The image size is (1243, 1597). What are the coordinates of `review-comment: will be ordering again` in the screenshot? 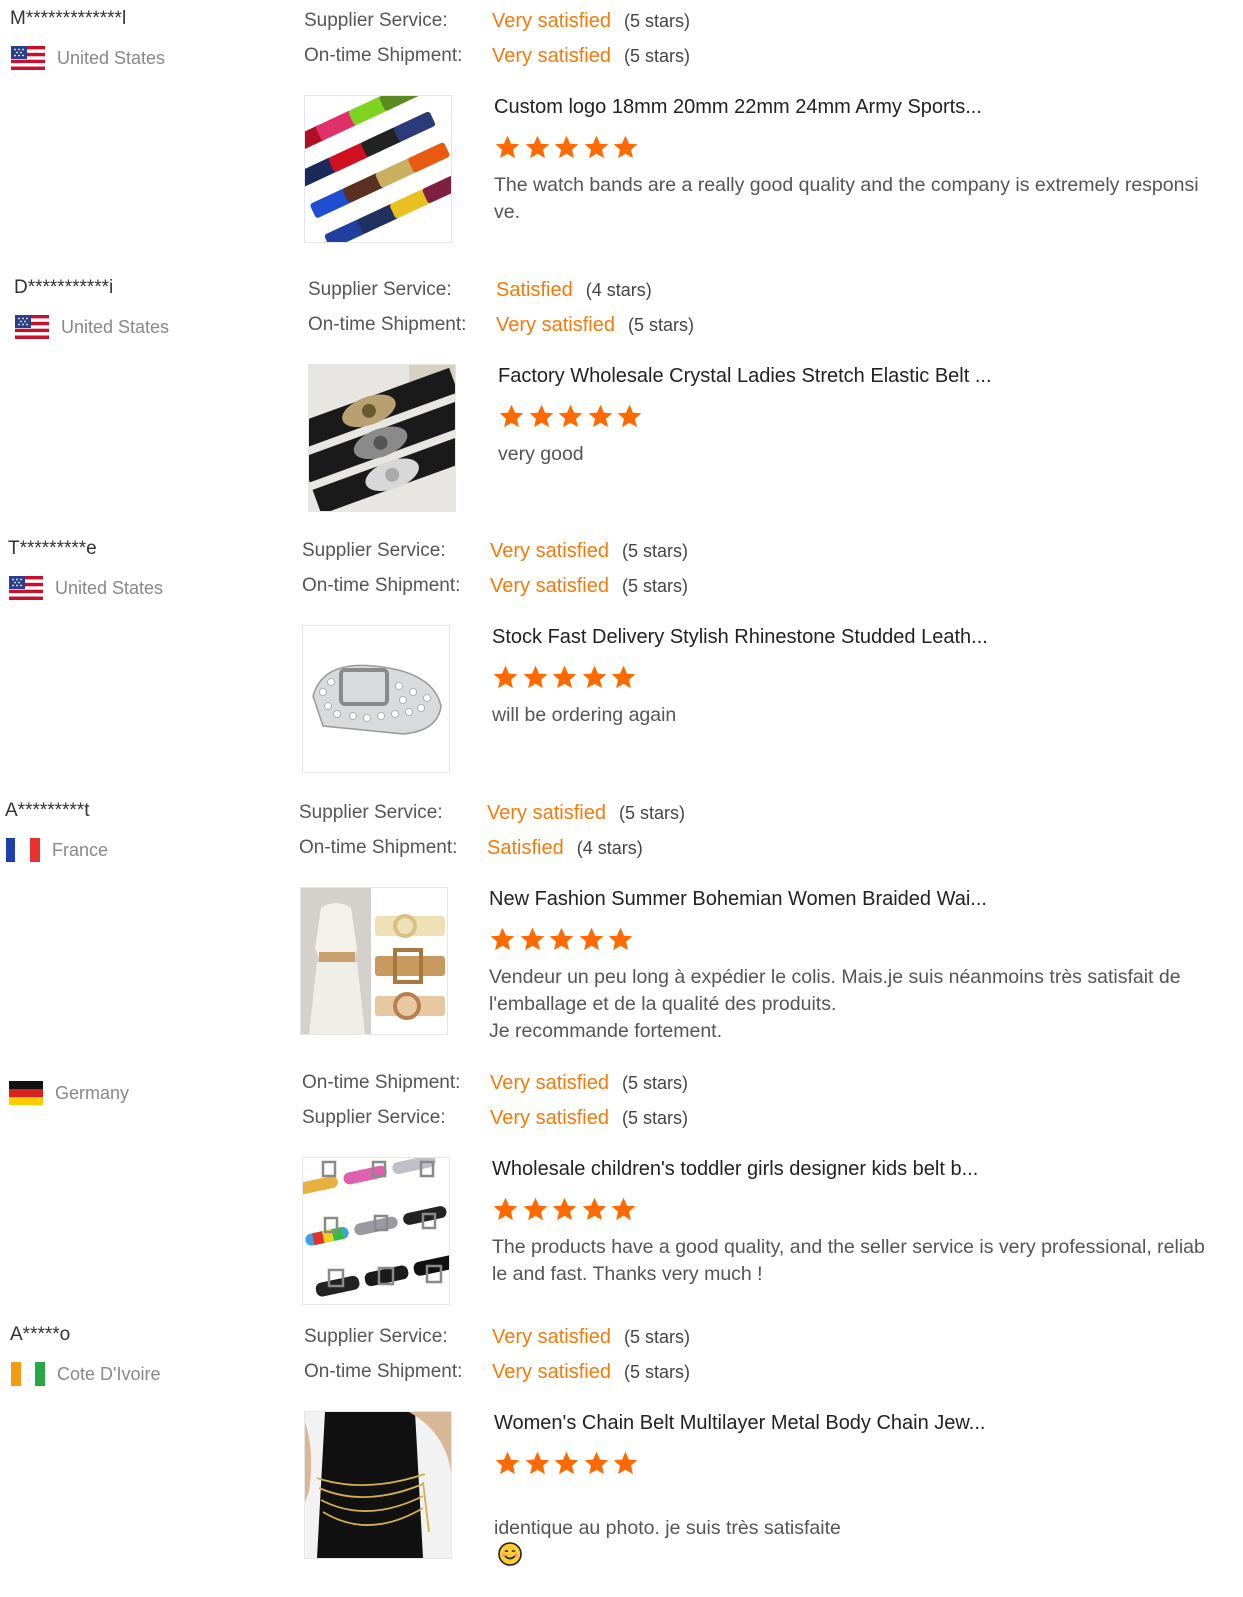 It's located at (584, 715).